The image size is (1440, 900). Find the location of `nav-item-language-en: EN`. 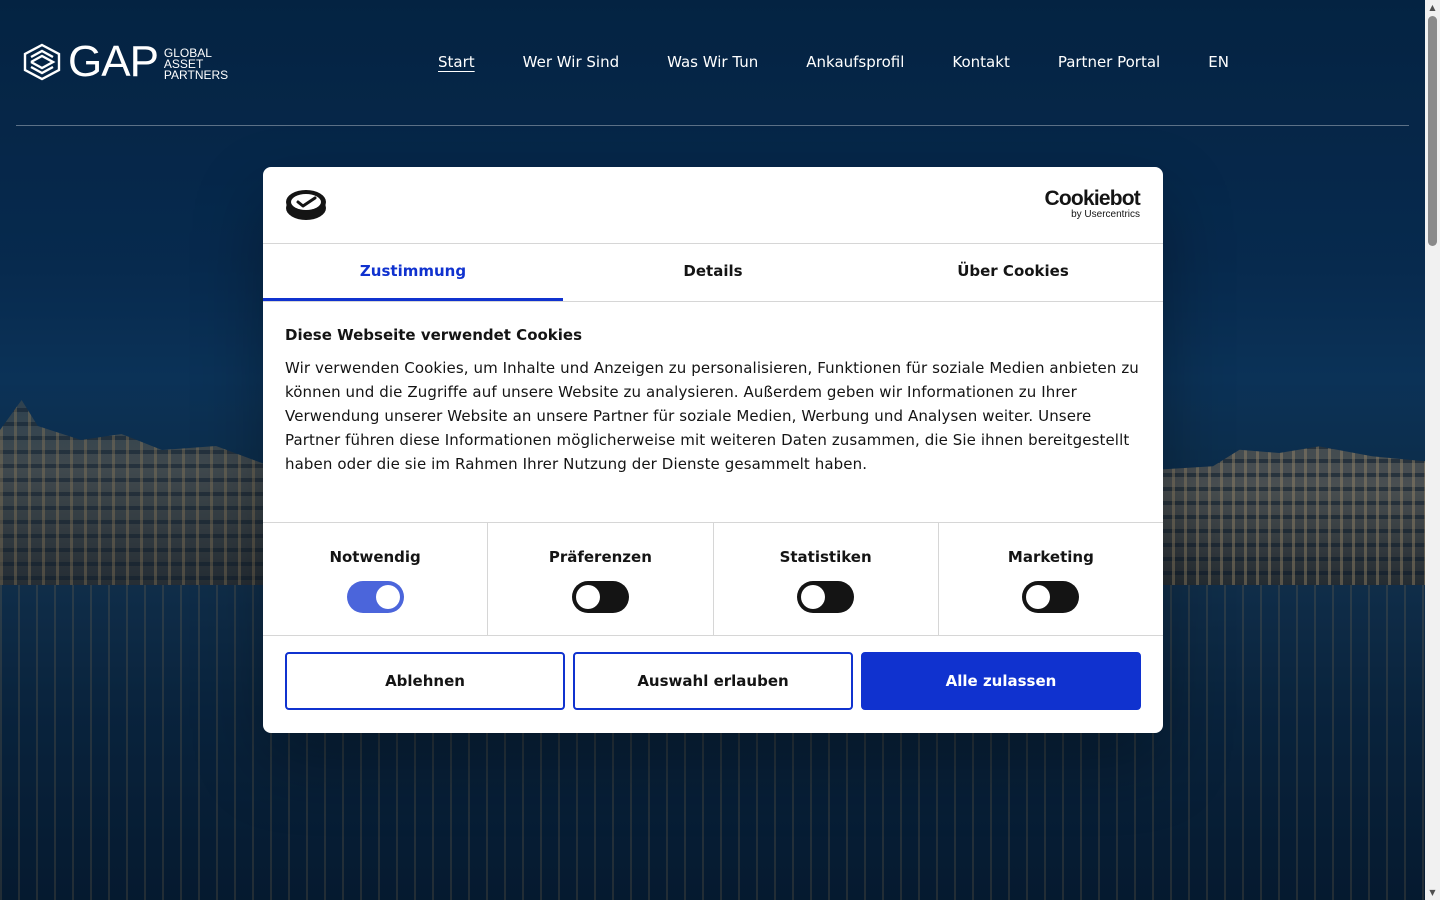

nav-item-language-en: EN is located at coordinates (1218, 62).